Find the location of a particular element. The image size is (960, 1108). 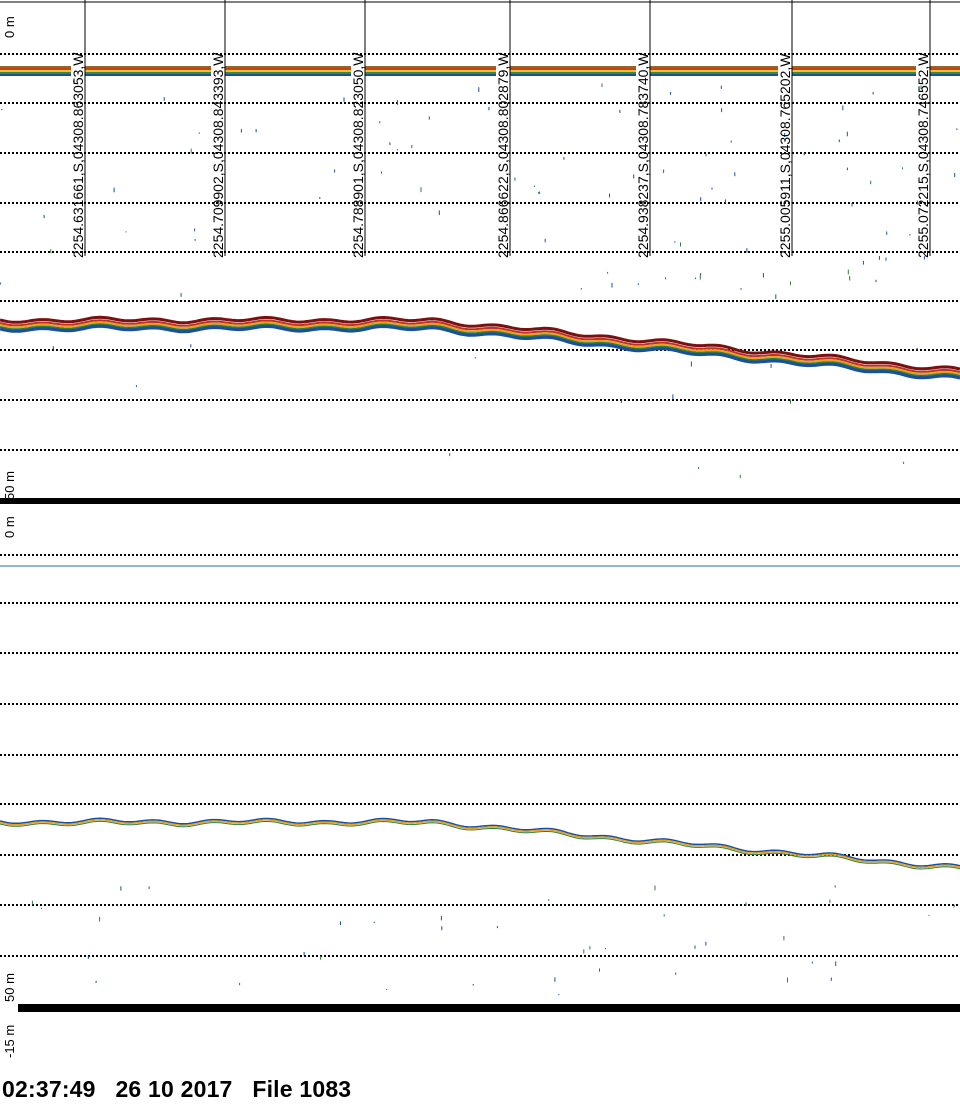

lower-water-column-noise is located at coordinates (493, 940).